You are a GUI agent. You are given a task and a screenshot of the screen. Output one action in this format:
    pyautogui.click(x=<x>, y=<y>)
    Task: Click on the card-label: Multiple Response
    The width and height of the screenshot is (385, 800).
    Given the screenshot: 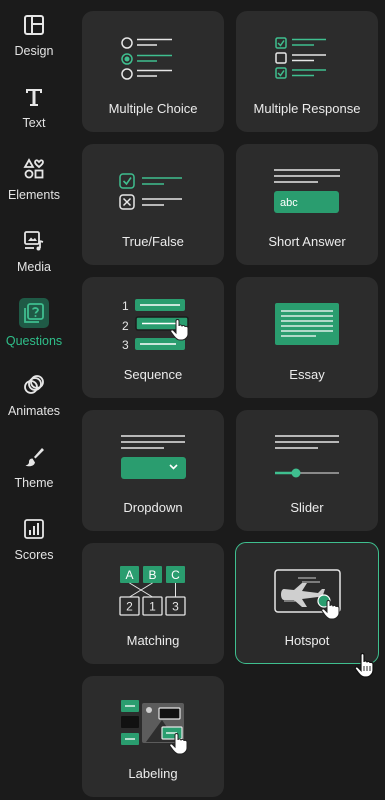 What is the action you would take?
    pyautogui.click(x=307, y=108)
    